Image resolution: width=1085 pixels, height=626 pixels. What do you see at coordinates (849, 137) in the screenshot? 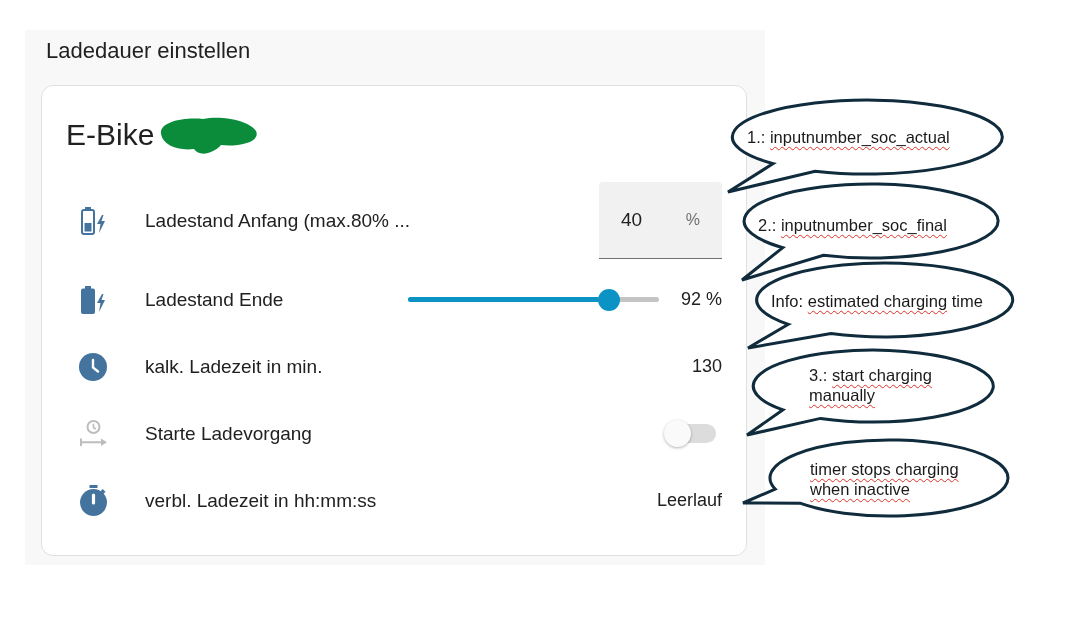
I see `callout-text: 1.: inputnumber_soc_actual` at bounding box center [849, 137].